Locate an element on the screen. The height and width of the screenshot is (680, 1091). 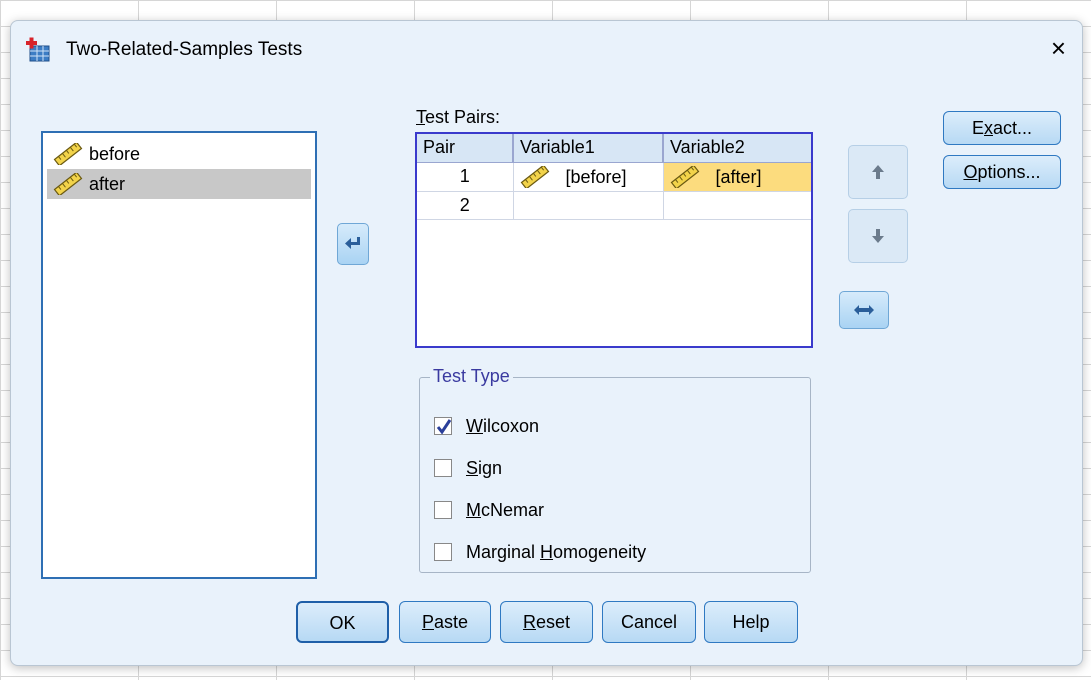
wilcoxon-label: Wilcoxon is located at coordinates (503, 426).